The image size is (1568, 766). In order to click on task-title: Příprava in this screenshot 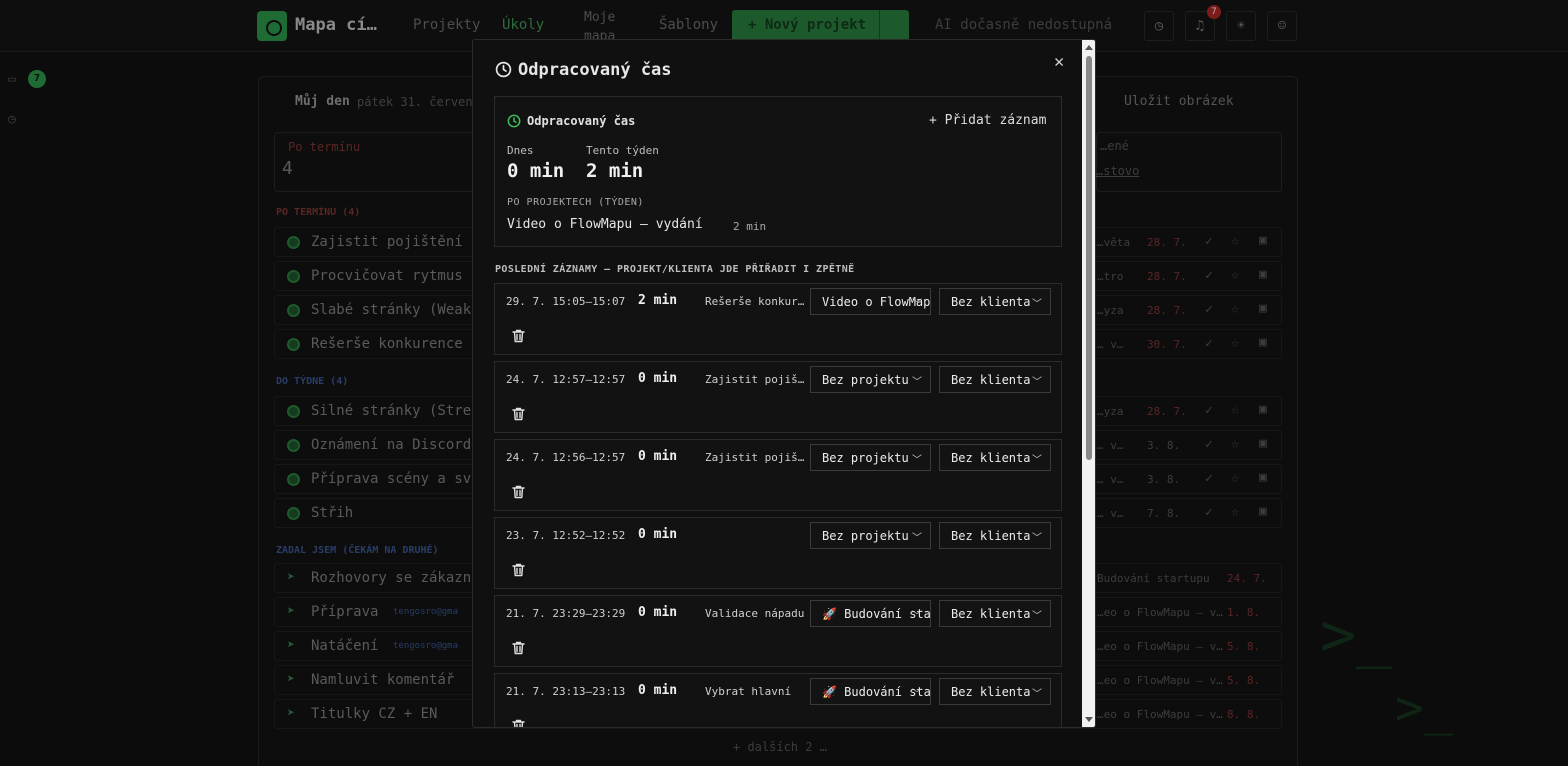, I will do `click(345, 612)`.